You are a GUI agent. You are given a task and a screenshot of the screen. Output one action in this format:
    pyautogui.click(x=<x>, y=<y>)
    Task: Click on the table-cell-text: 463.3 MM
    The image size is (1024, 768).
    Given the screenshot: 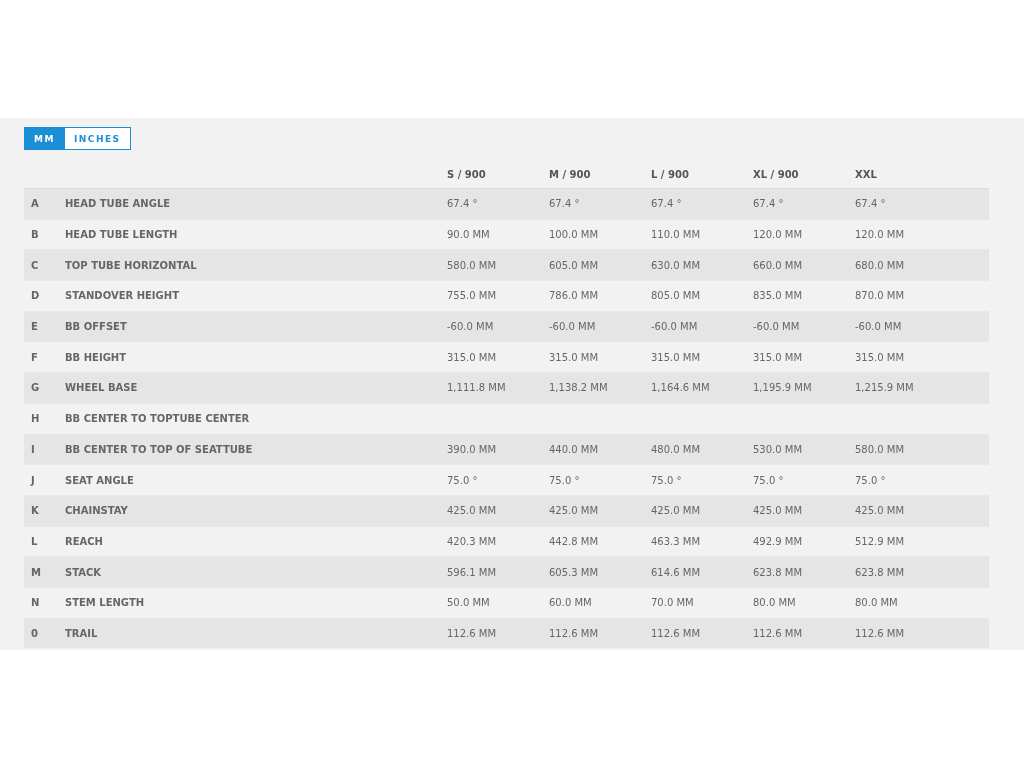 What is the action you would take?
    pyautogui.click(x=676, y=541)
    